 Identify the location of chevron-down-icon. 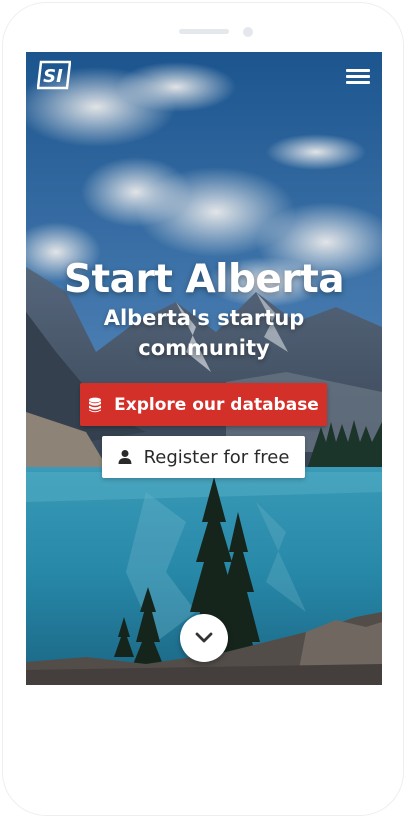
(204, 637).